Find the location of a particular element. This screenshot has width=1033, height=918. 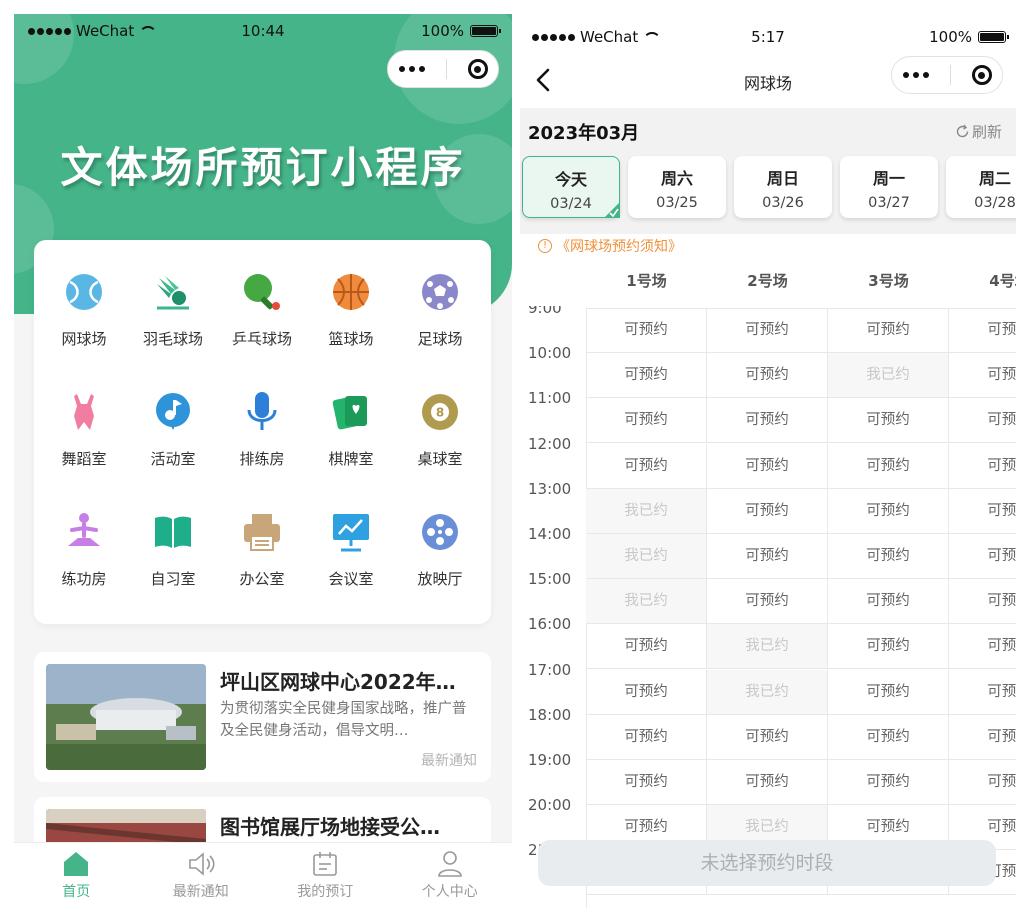

status-bar: WeChat 5:17 100% is located at coordinates (768, 39).